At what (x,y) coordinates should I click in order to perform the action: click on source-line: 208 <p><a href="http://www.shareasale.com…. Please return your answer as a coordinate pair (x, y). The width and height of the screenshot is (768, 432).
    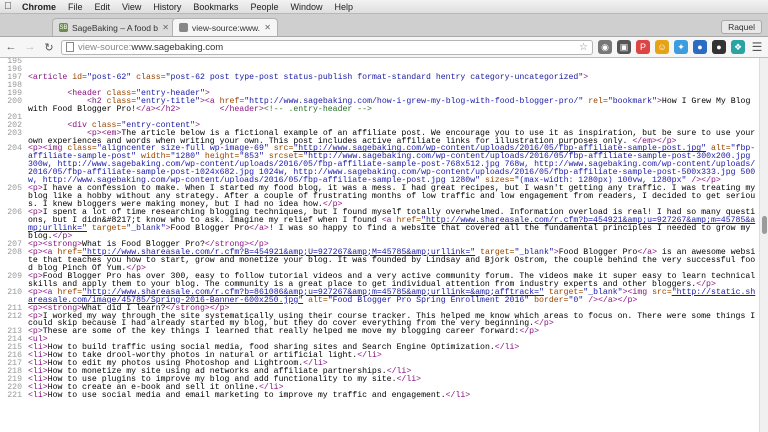
    Looking at the image, I should click on (380, 260).